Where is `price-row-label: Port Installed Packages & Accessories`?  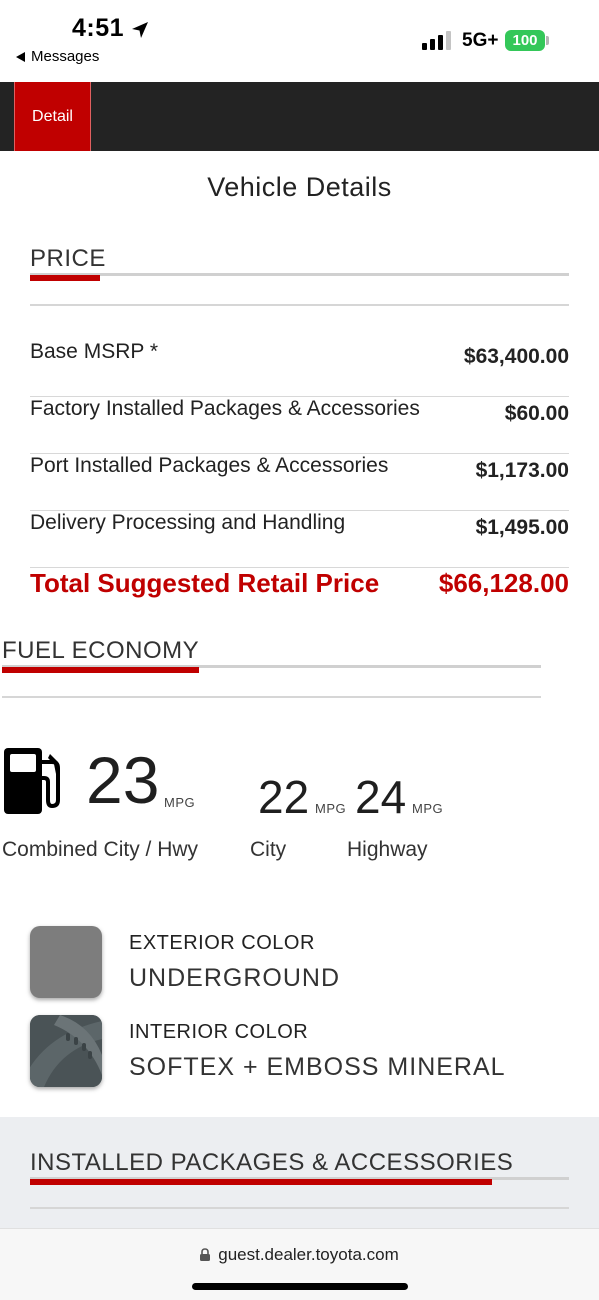
price-row-label: Port Installed Packages & Accessories is located at coordinates (209, 465).